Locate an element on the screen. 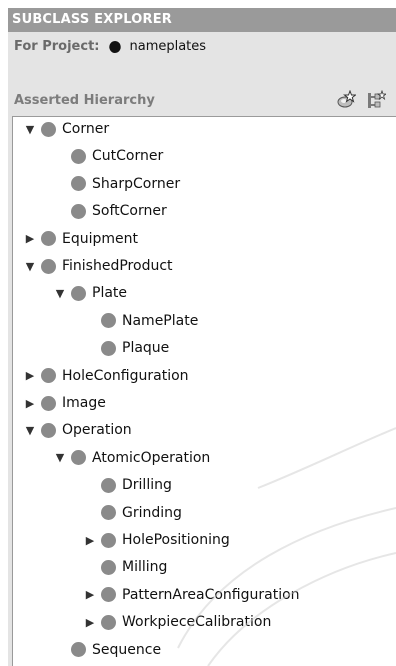 The width and height of the screenshot is (396, 666). hierarchy-toolbar is located at coordinates (361, 100).